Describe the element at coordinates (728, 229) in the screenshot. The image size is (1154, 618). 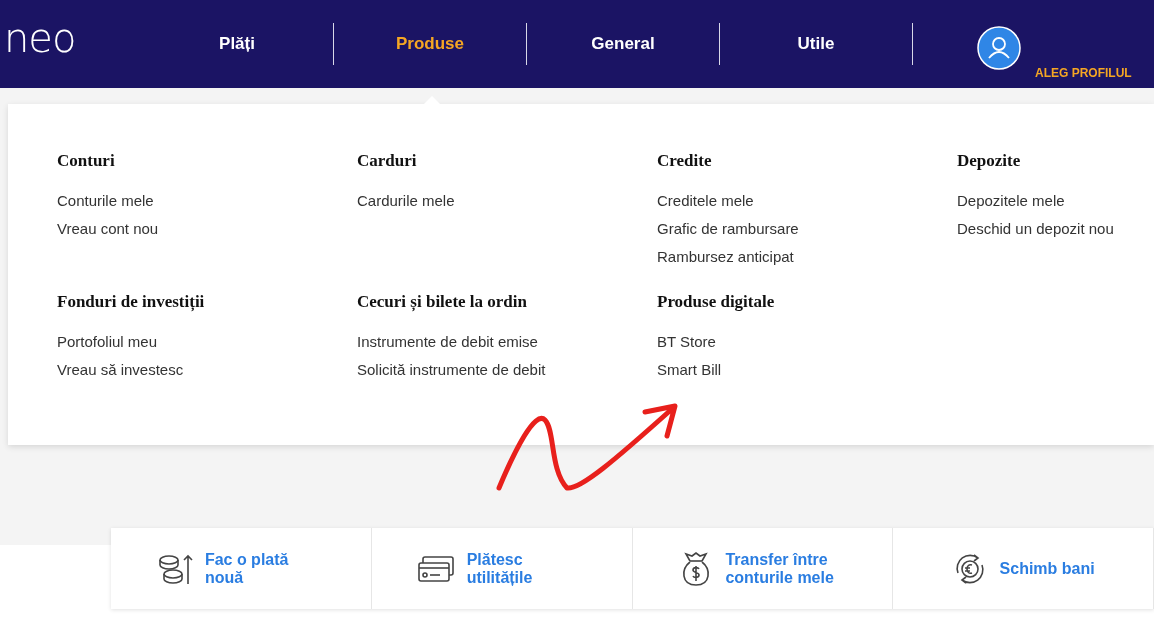
I see `menu-link: Grafic de rambursare` at that location.